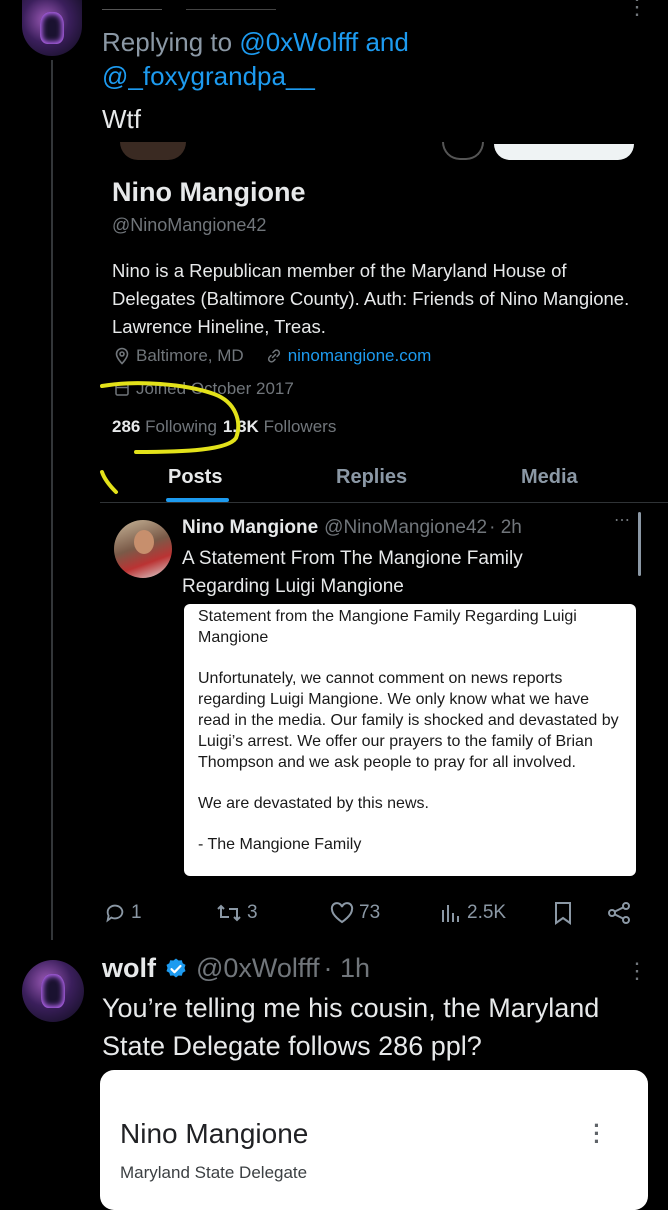 Image resolution: width=668 pixels, height=1210 pixels. I want to click on bottom-post-header: wolf @0xWolfff · 1h, so click(236, 968).